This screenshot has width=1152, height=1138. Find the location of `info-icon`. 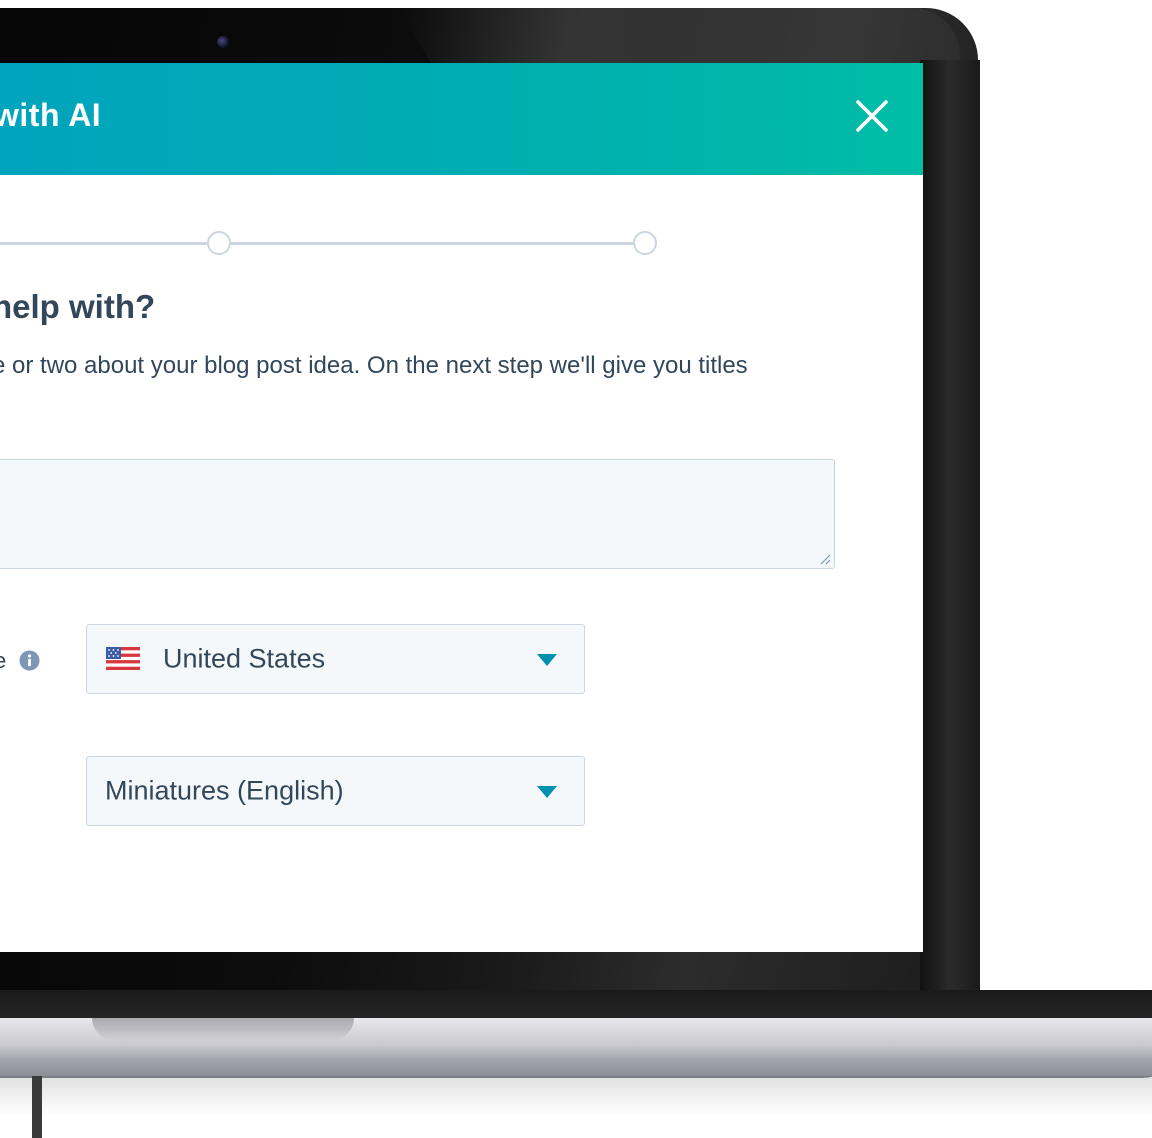

info-icon is located at coordinates (29, 660).